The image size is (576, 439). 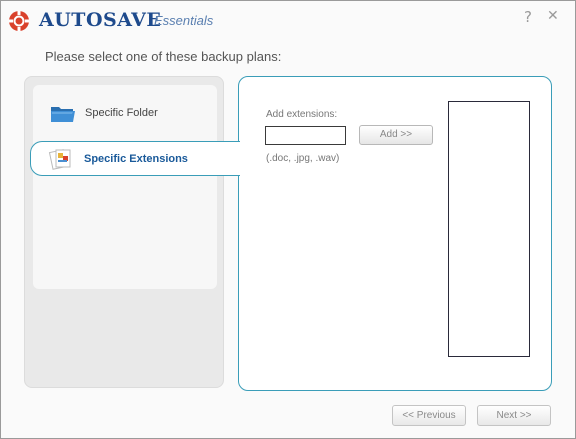 I want to click on plan-option-label: Specific Extensions, so click(x=136, y=158).